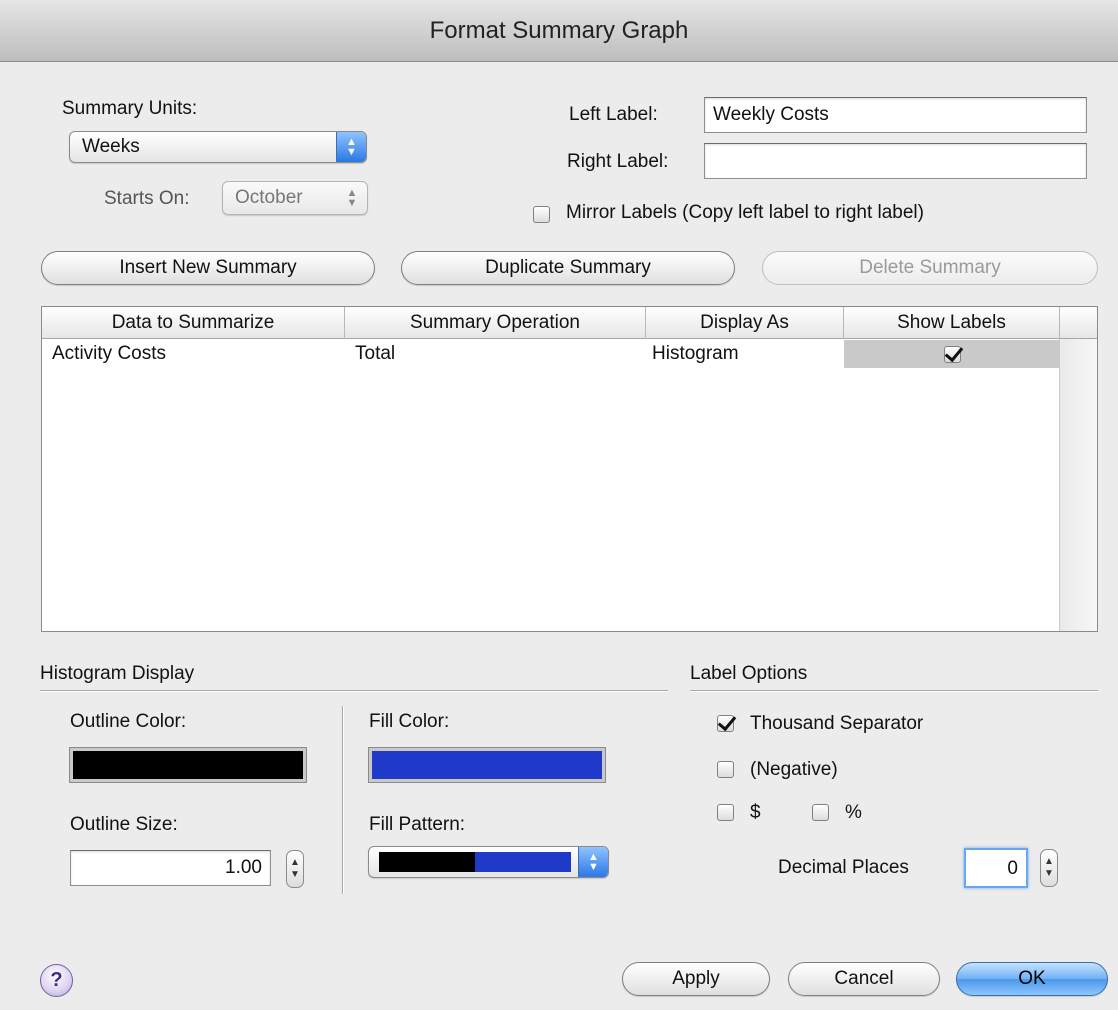  I want to click on left-label-input: Weekly Costs, so click(895, 115).